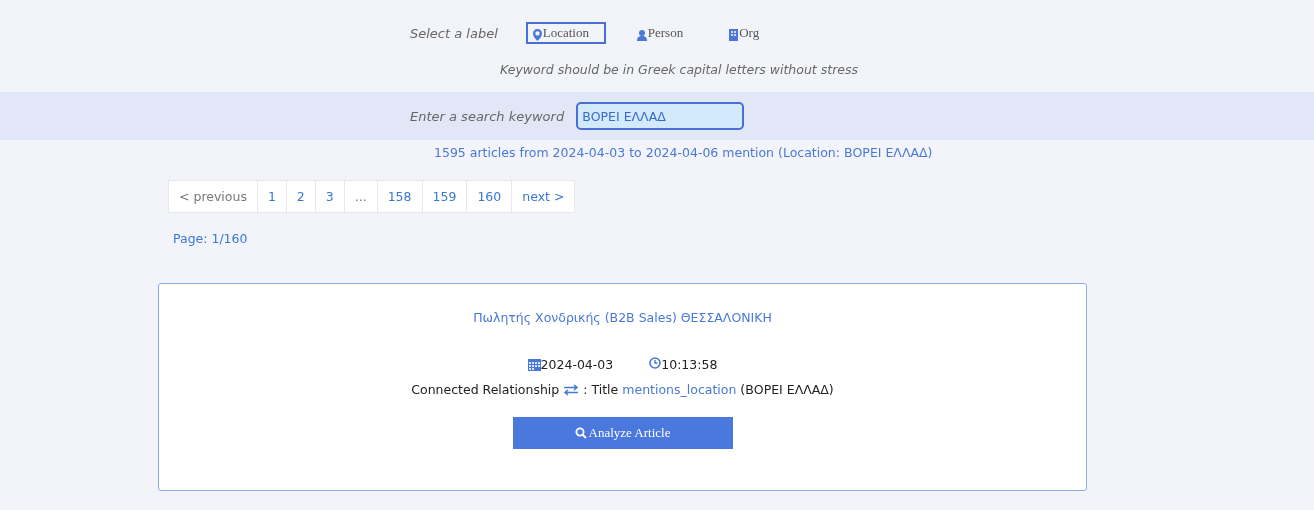 This screenshot has height=510, width=1314. What do you see at coordinates (485, 389) in the screenshot?
I see `relationship-label: Connected Relationship` at bounding box center [485, 389].